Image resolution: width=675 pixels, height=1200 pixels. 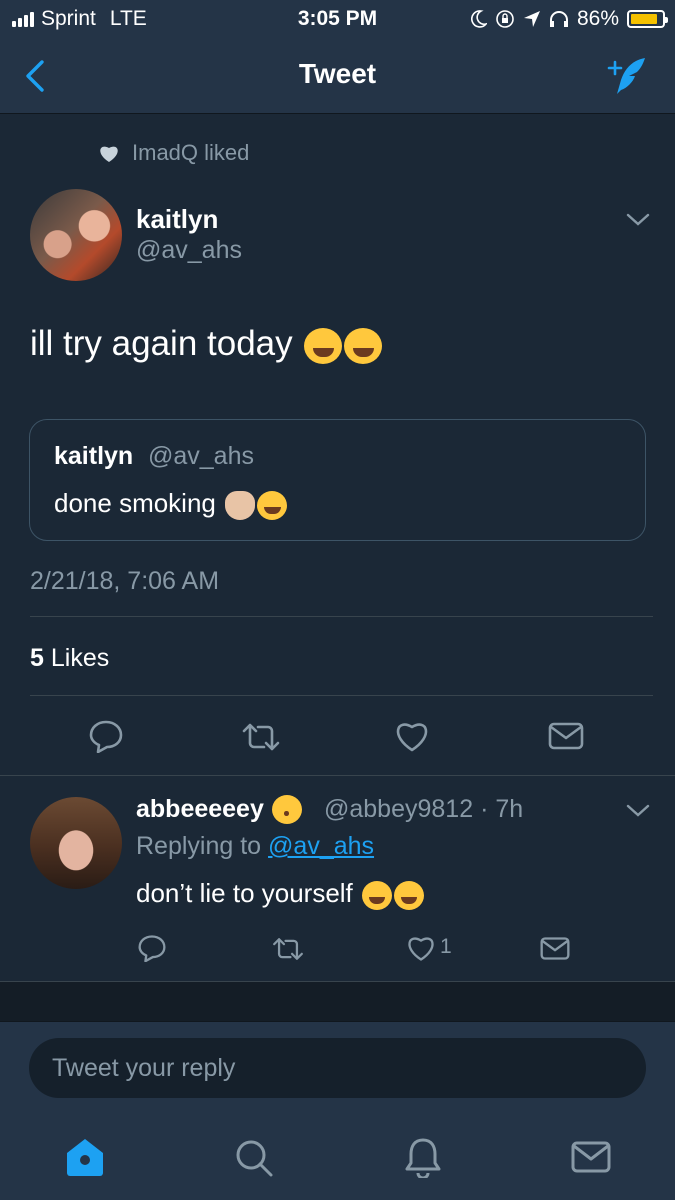 I want to click on tweet-text: ill try again today, so click(x=206, y=344).